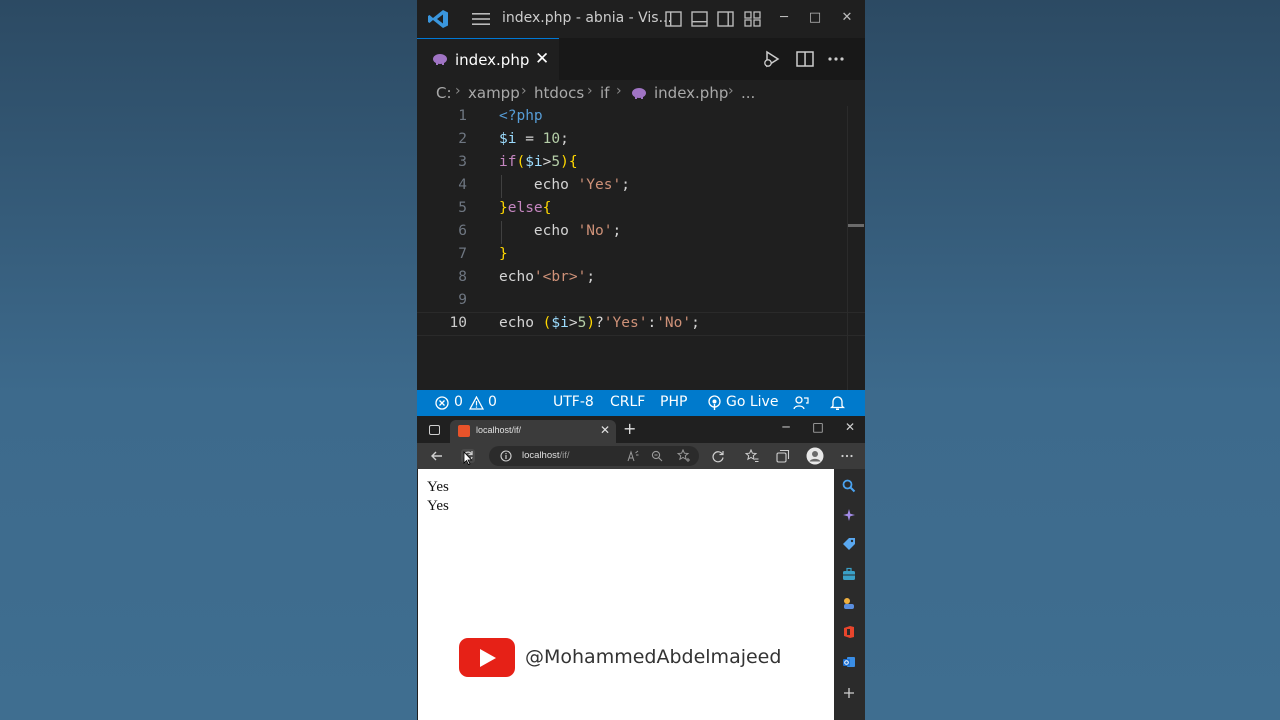  I want to click on warning-icon, so click(476, 403).